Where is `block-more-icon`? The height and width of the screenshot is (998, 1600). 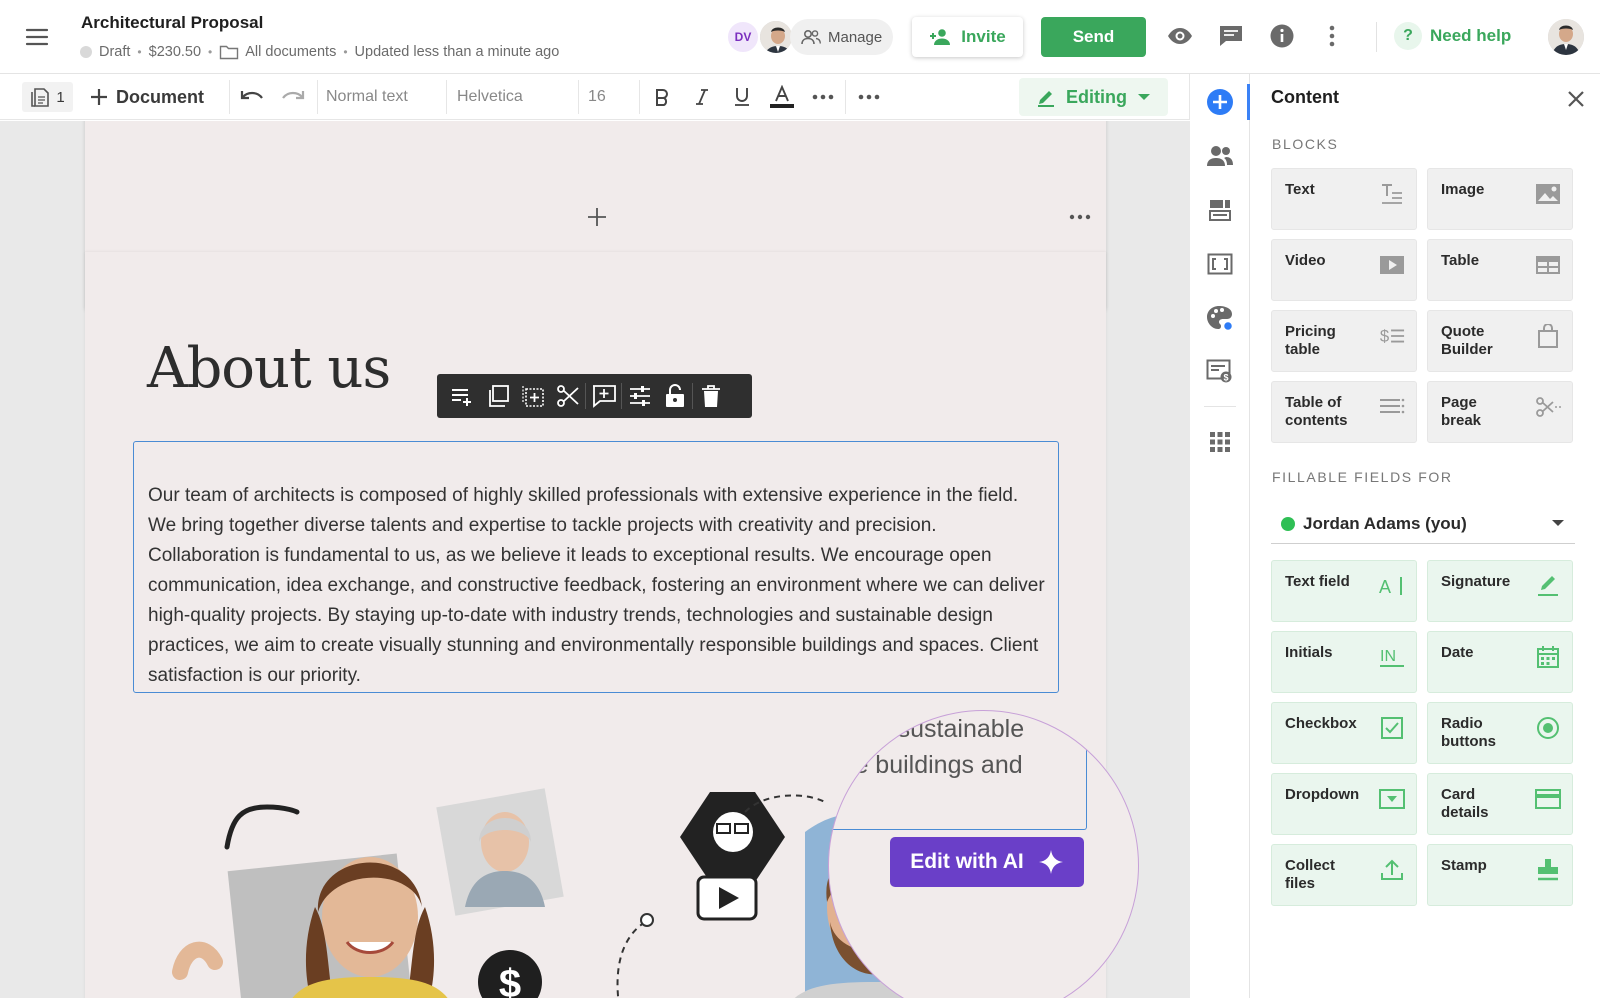
block-more-icon is located at coordinates (1081, 217).